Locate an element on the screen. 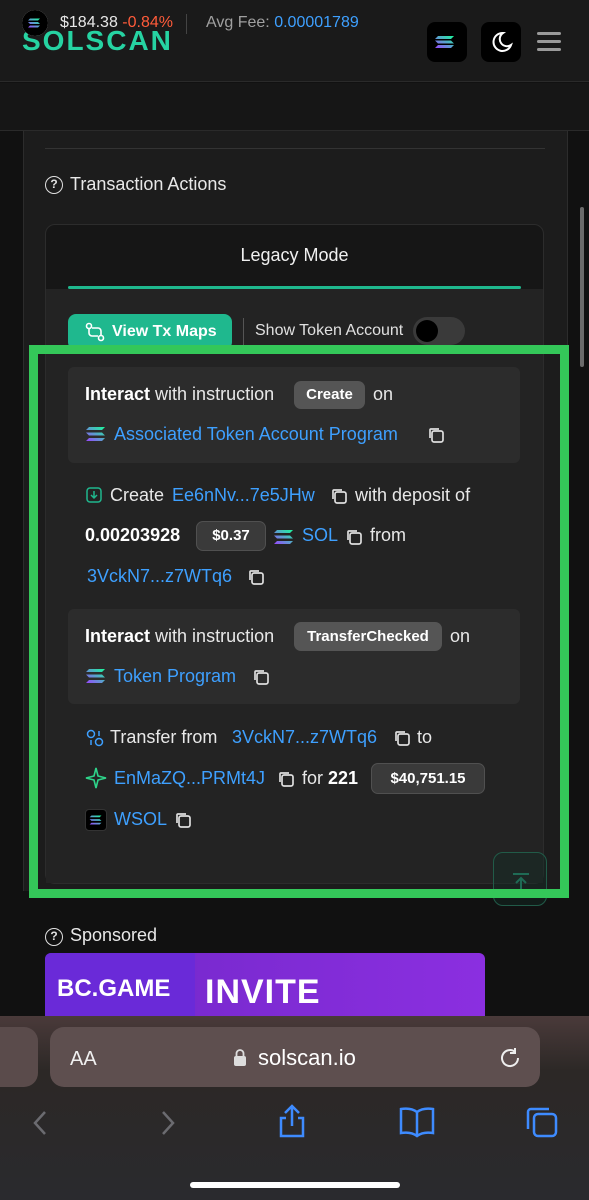 Image resolution: width=589 pixels, height=1200 pixels. solana-network-button is located at coordinates (447, 42).